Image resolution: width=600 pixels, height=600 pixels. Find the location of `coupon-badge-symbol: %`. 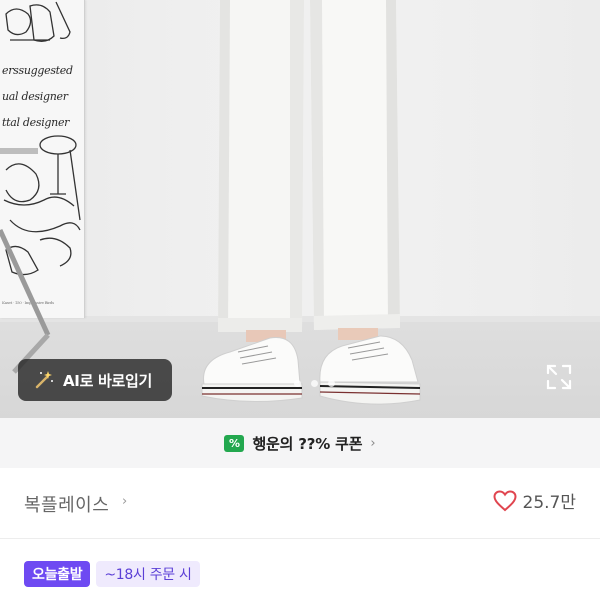

coupon-badge-symbol: % is located at coordinates (234, 443).